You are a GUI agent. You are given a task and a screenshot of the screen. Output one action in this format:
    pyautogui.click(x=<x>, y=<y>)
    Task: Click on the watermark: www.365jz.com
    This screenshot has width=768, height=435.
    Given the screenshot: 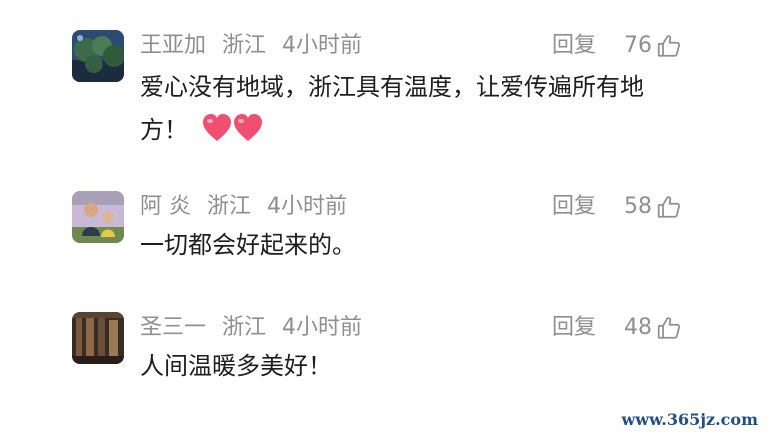 What is the action you would take?
    pyautogui.click(x=689, y=419)
    